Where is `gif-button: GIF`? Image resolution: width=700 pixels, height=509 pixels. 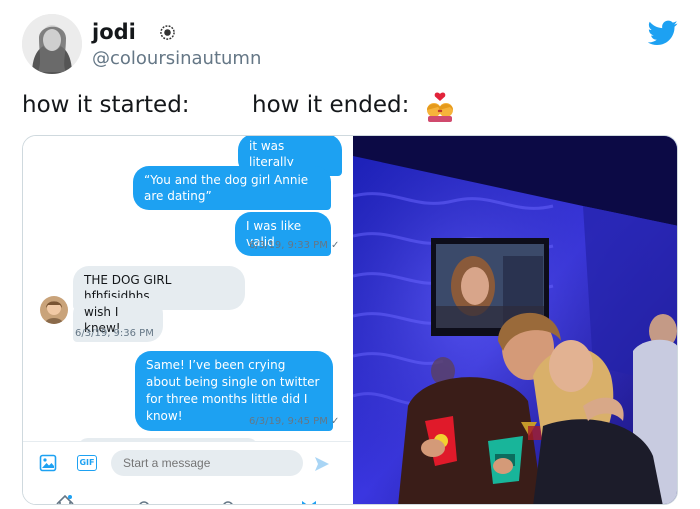
gif-button: GIF is located at coordinates (87, 463).